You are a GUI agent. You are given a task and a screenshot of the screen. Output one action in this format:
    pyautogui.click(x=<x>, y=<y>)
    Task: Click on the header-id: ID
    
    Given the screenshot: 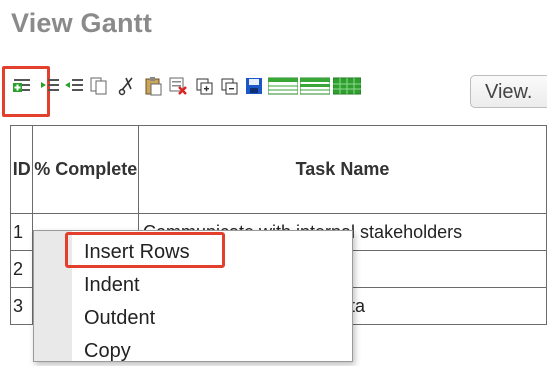 What is the action you would take?
    pyautogui.click(x=22, y=169)
    